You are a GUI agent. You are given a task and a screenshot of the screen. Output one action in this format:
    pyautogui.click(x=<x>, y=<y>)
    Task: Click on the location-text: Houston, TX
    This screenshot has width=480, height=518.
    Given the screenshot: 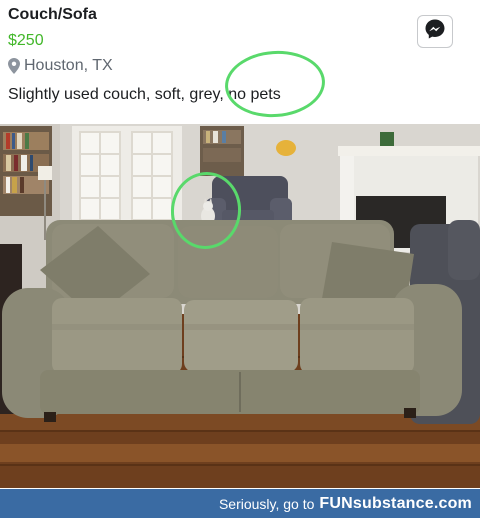 What is the action you would take?
    pyautogui.click(x=68, y=65)
    